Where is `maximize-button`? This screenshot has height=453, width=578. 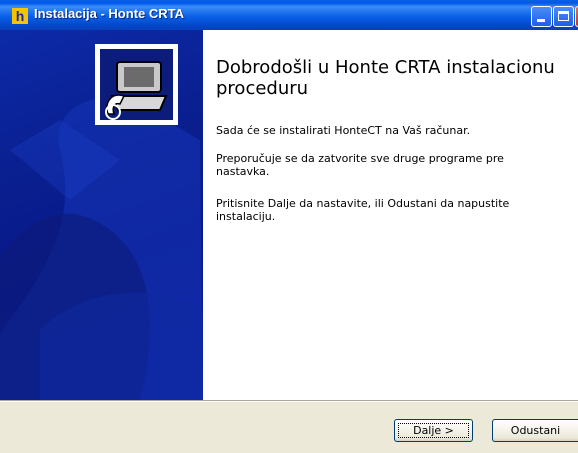
maximize-button is located at coordinates (563, 16).